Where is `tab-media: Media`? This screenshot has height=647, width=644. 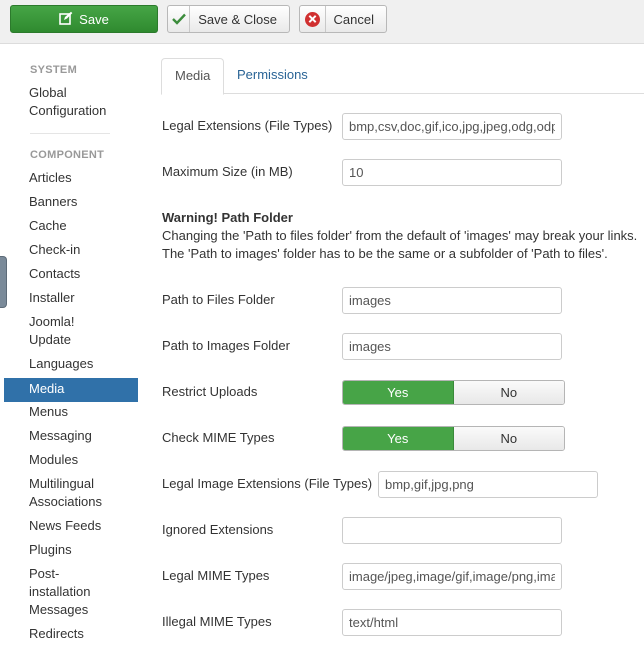 tab-media: Media is located at coordinates (193, 76).